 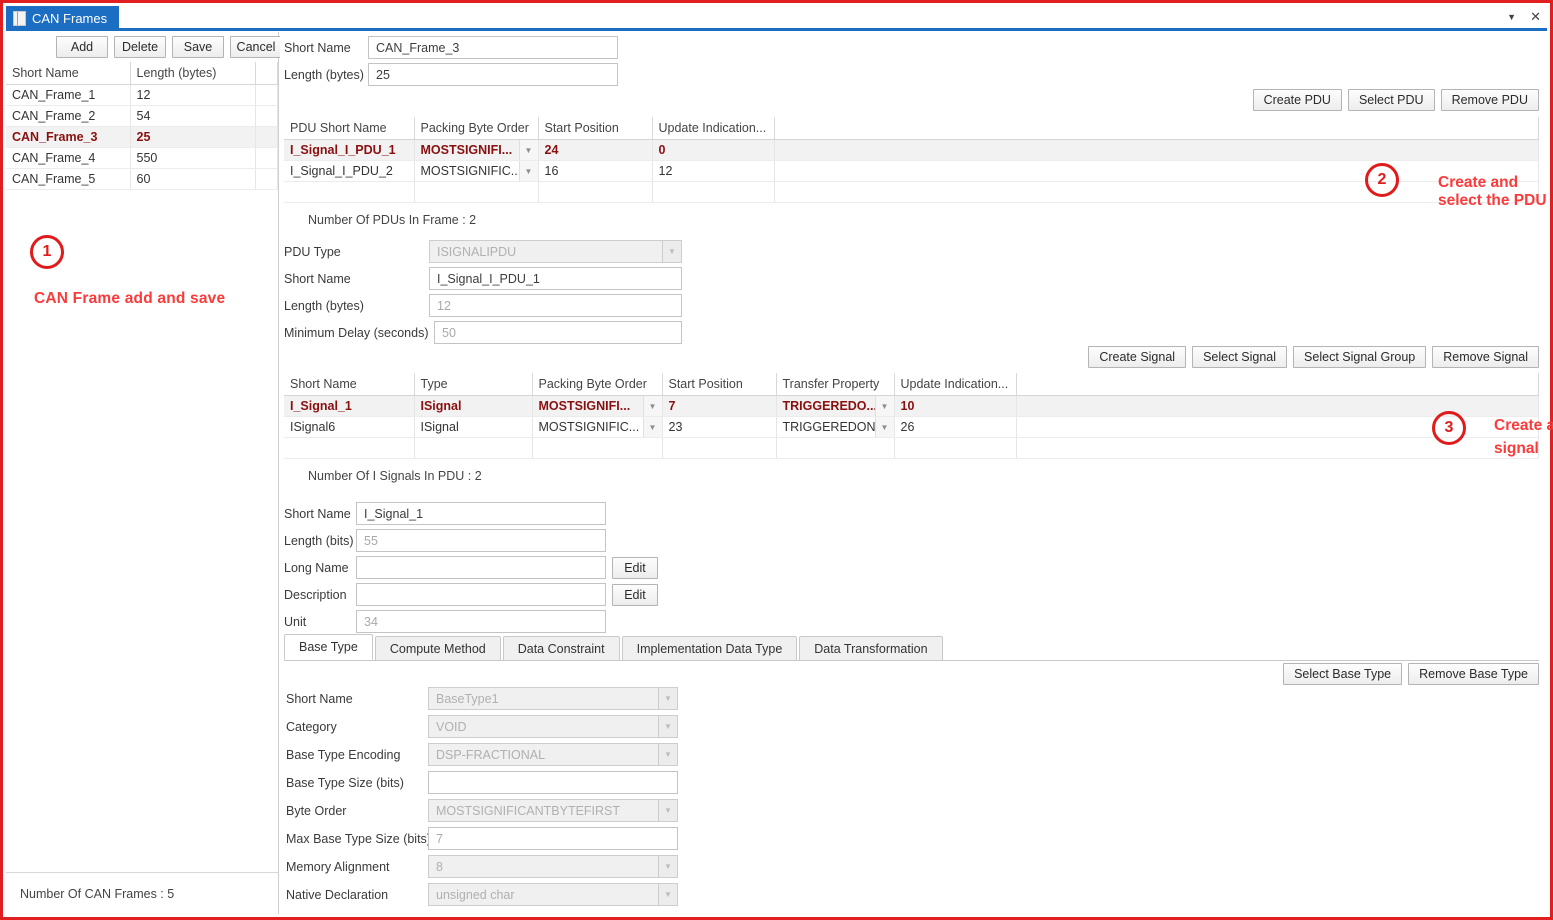 What do you see at coordinates (835, 406) in the screenshot?
I see `cell-signal-transfer-property: TRIGGEREDO... ▼` at bounding box center [835, 406].